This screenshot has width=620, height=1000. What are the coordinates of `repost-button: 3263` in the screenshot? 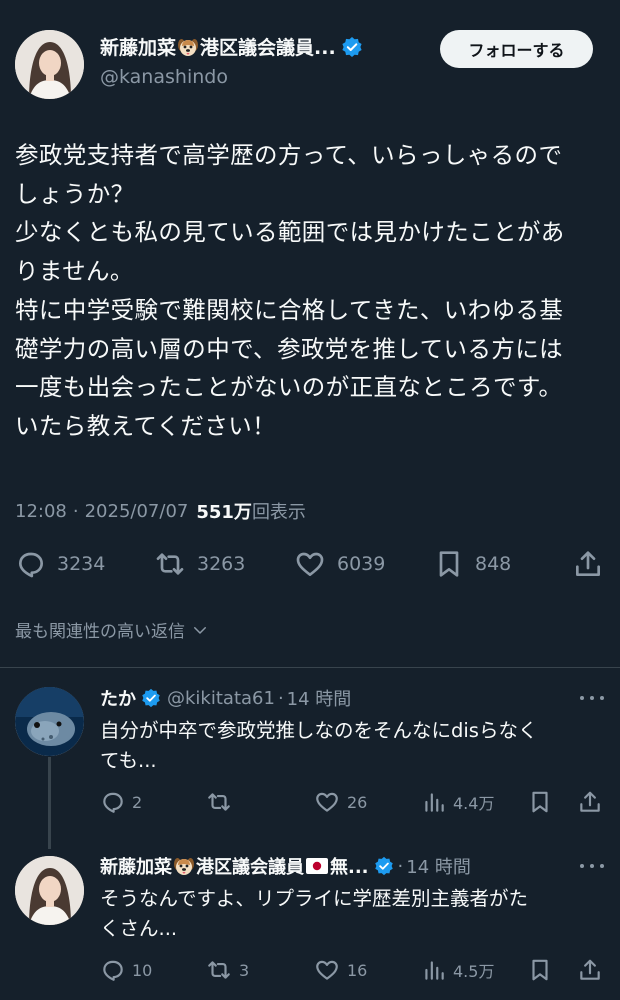 It's located at (199, 564).